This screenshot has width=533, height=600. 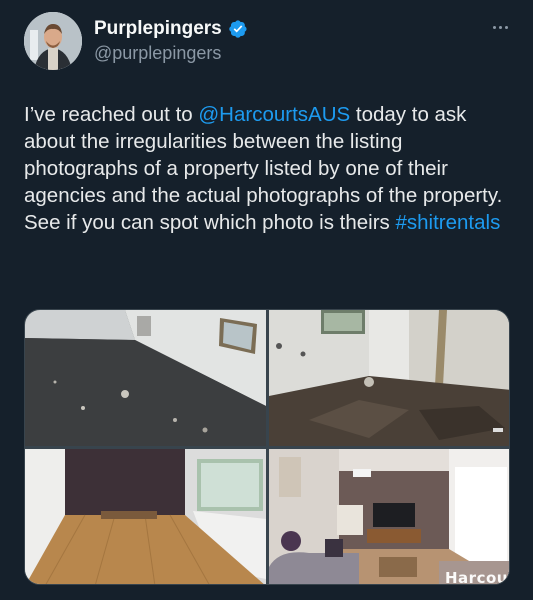 I want to click on watermark-text: Harcou, so click(x=476, y=577).